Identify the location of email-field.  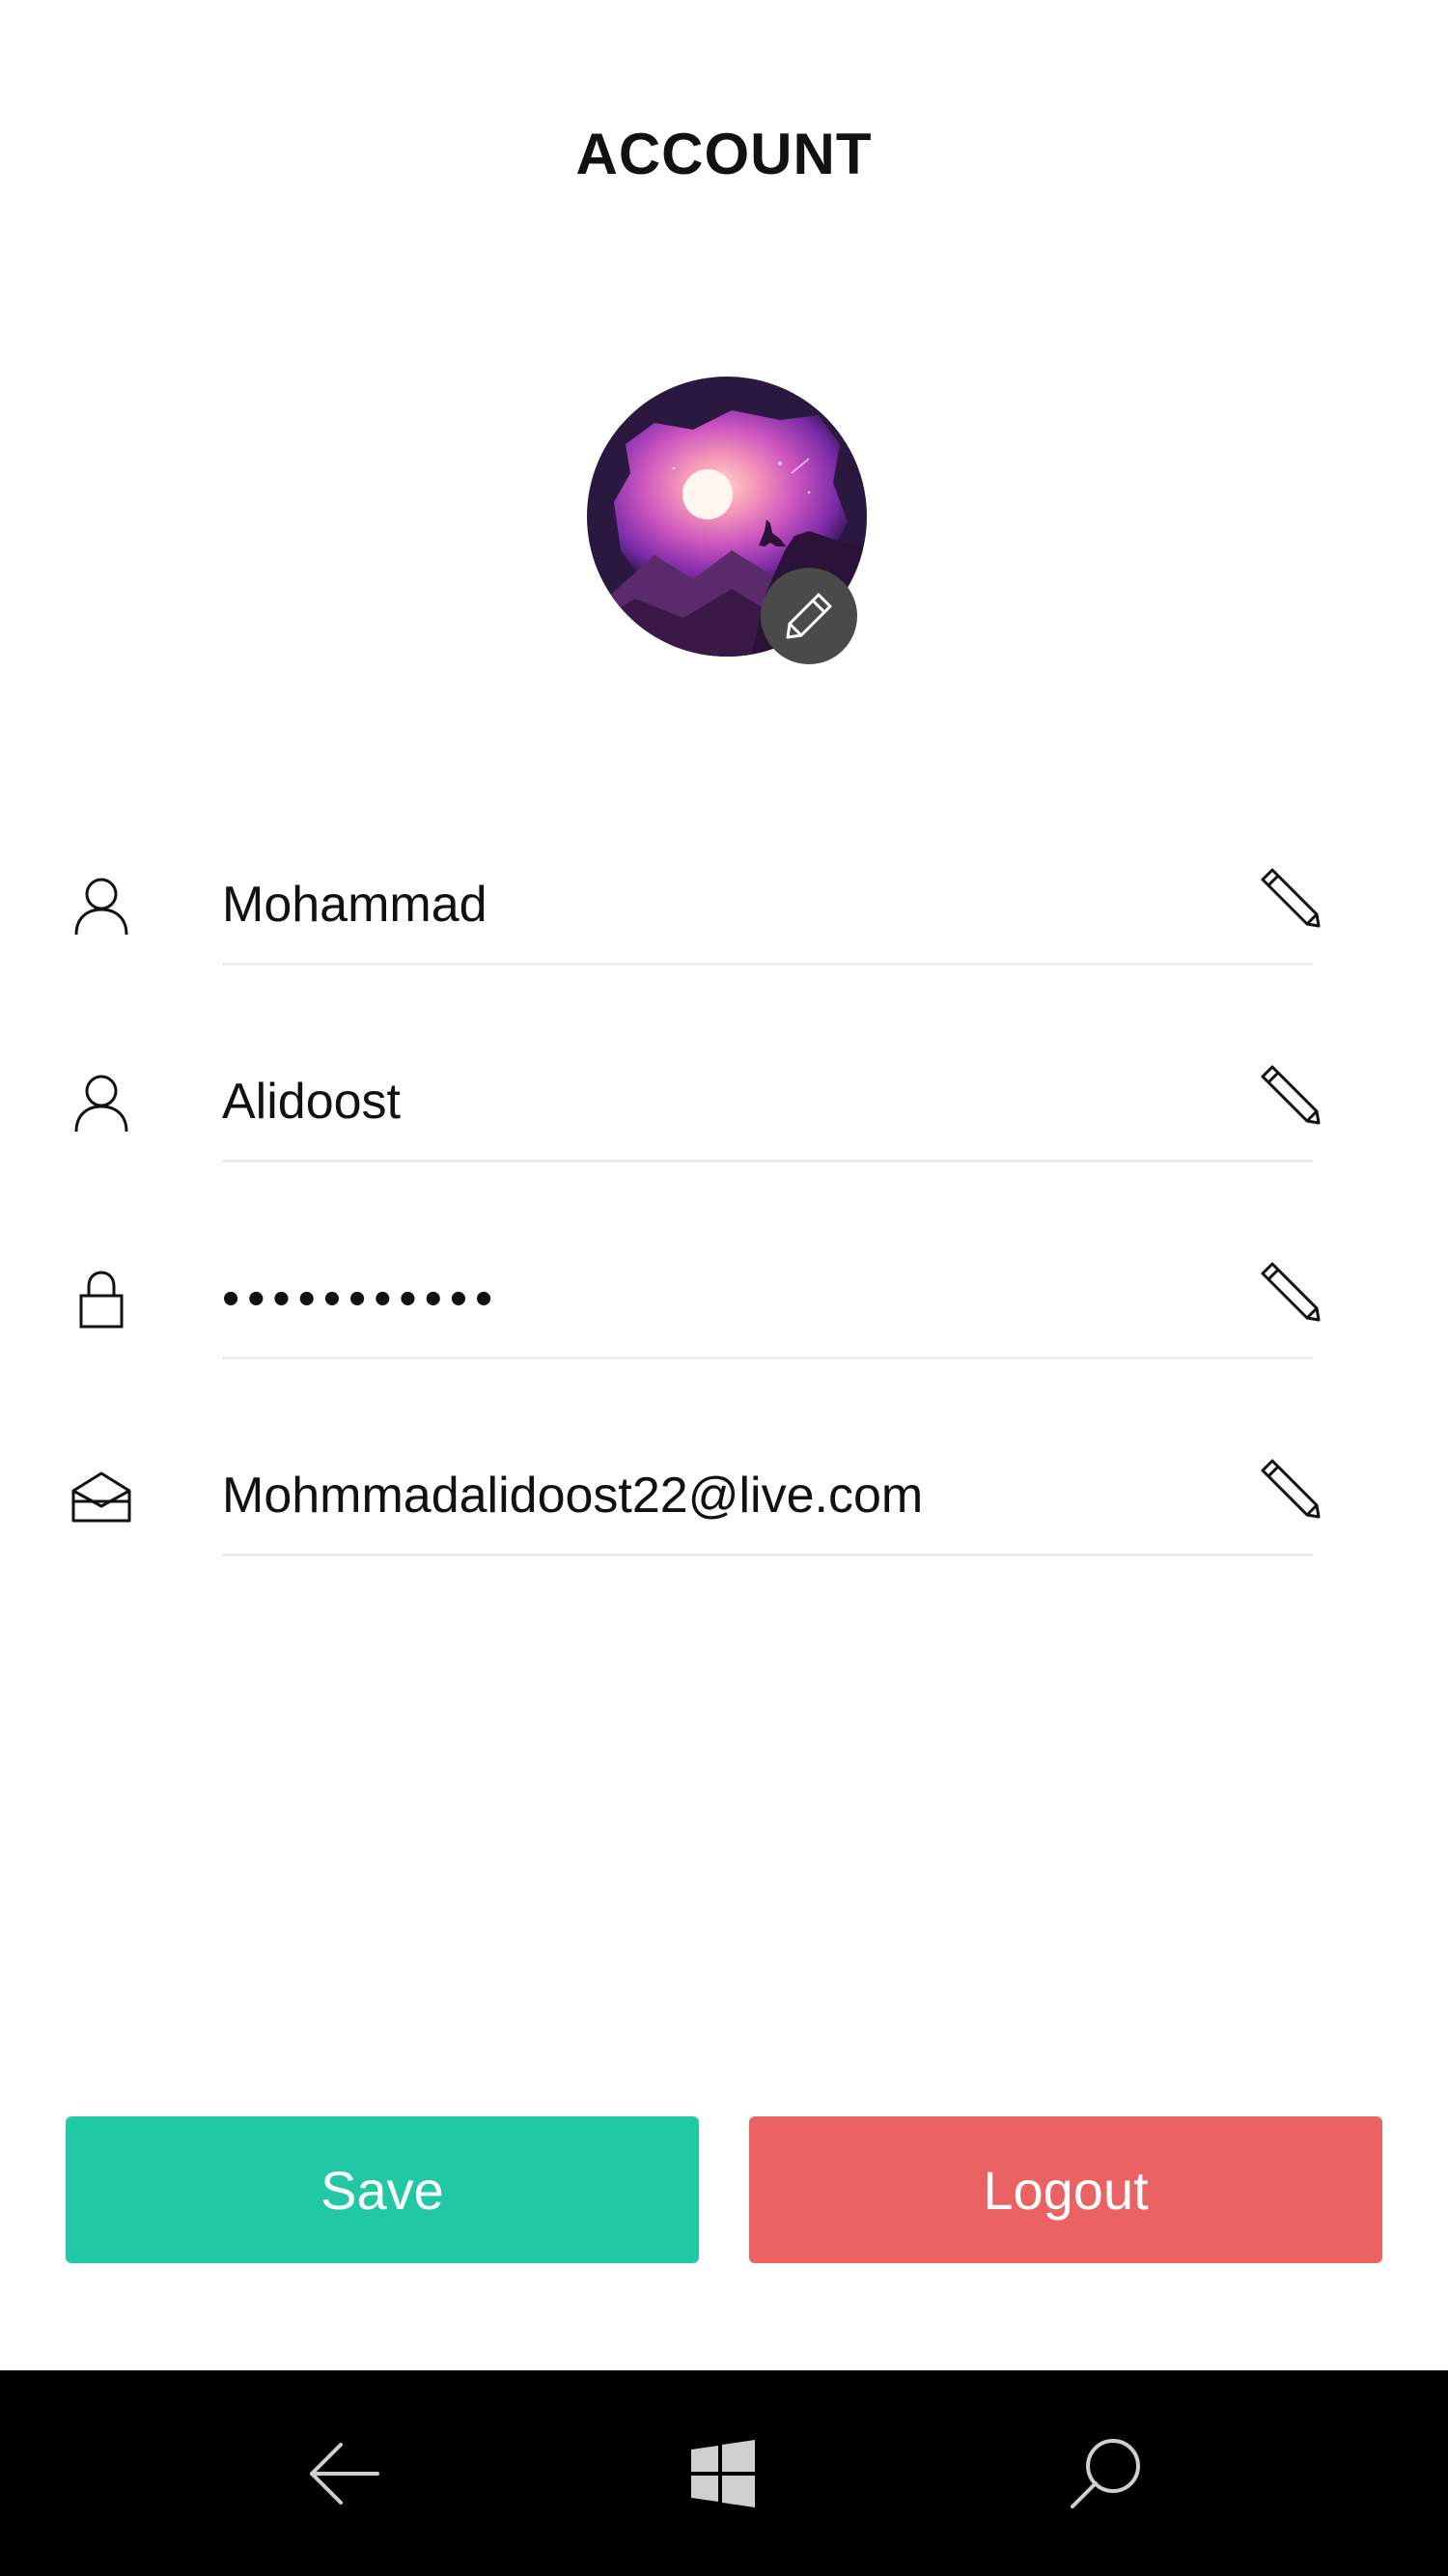
(724, 1489).